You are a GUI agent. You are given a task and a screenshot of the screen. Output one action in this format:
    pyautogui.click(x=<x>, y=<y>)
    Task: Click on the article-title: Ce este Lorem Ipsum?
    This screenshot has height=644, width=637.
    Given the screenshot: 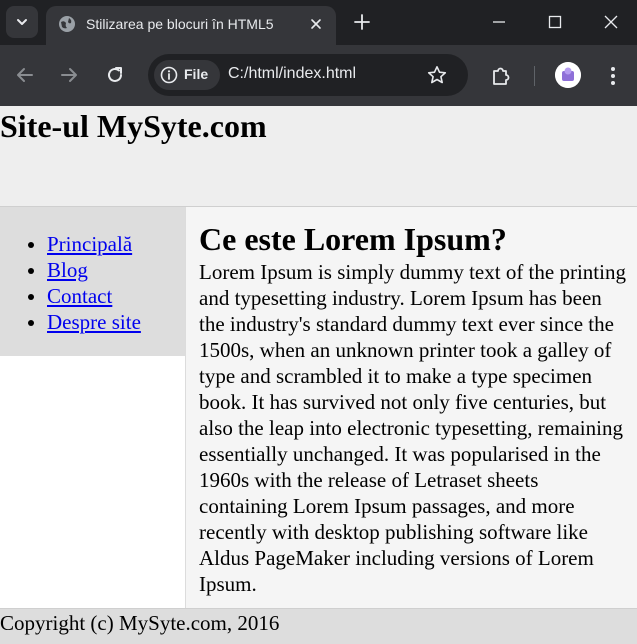 What is the action you would take?
    pyautogui.click(x=353, y=239)
    